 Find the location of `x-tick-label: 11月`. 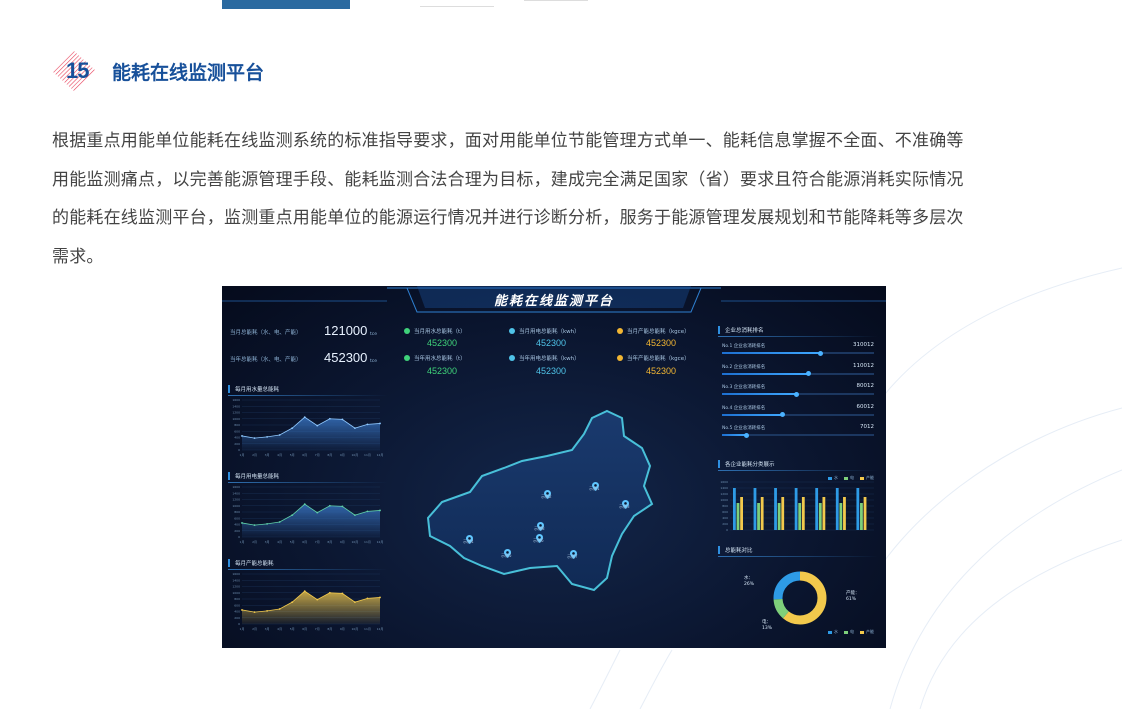

x-tick-label: 11月 is located at coordinates (367, 455).